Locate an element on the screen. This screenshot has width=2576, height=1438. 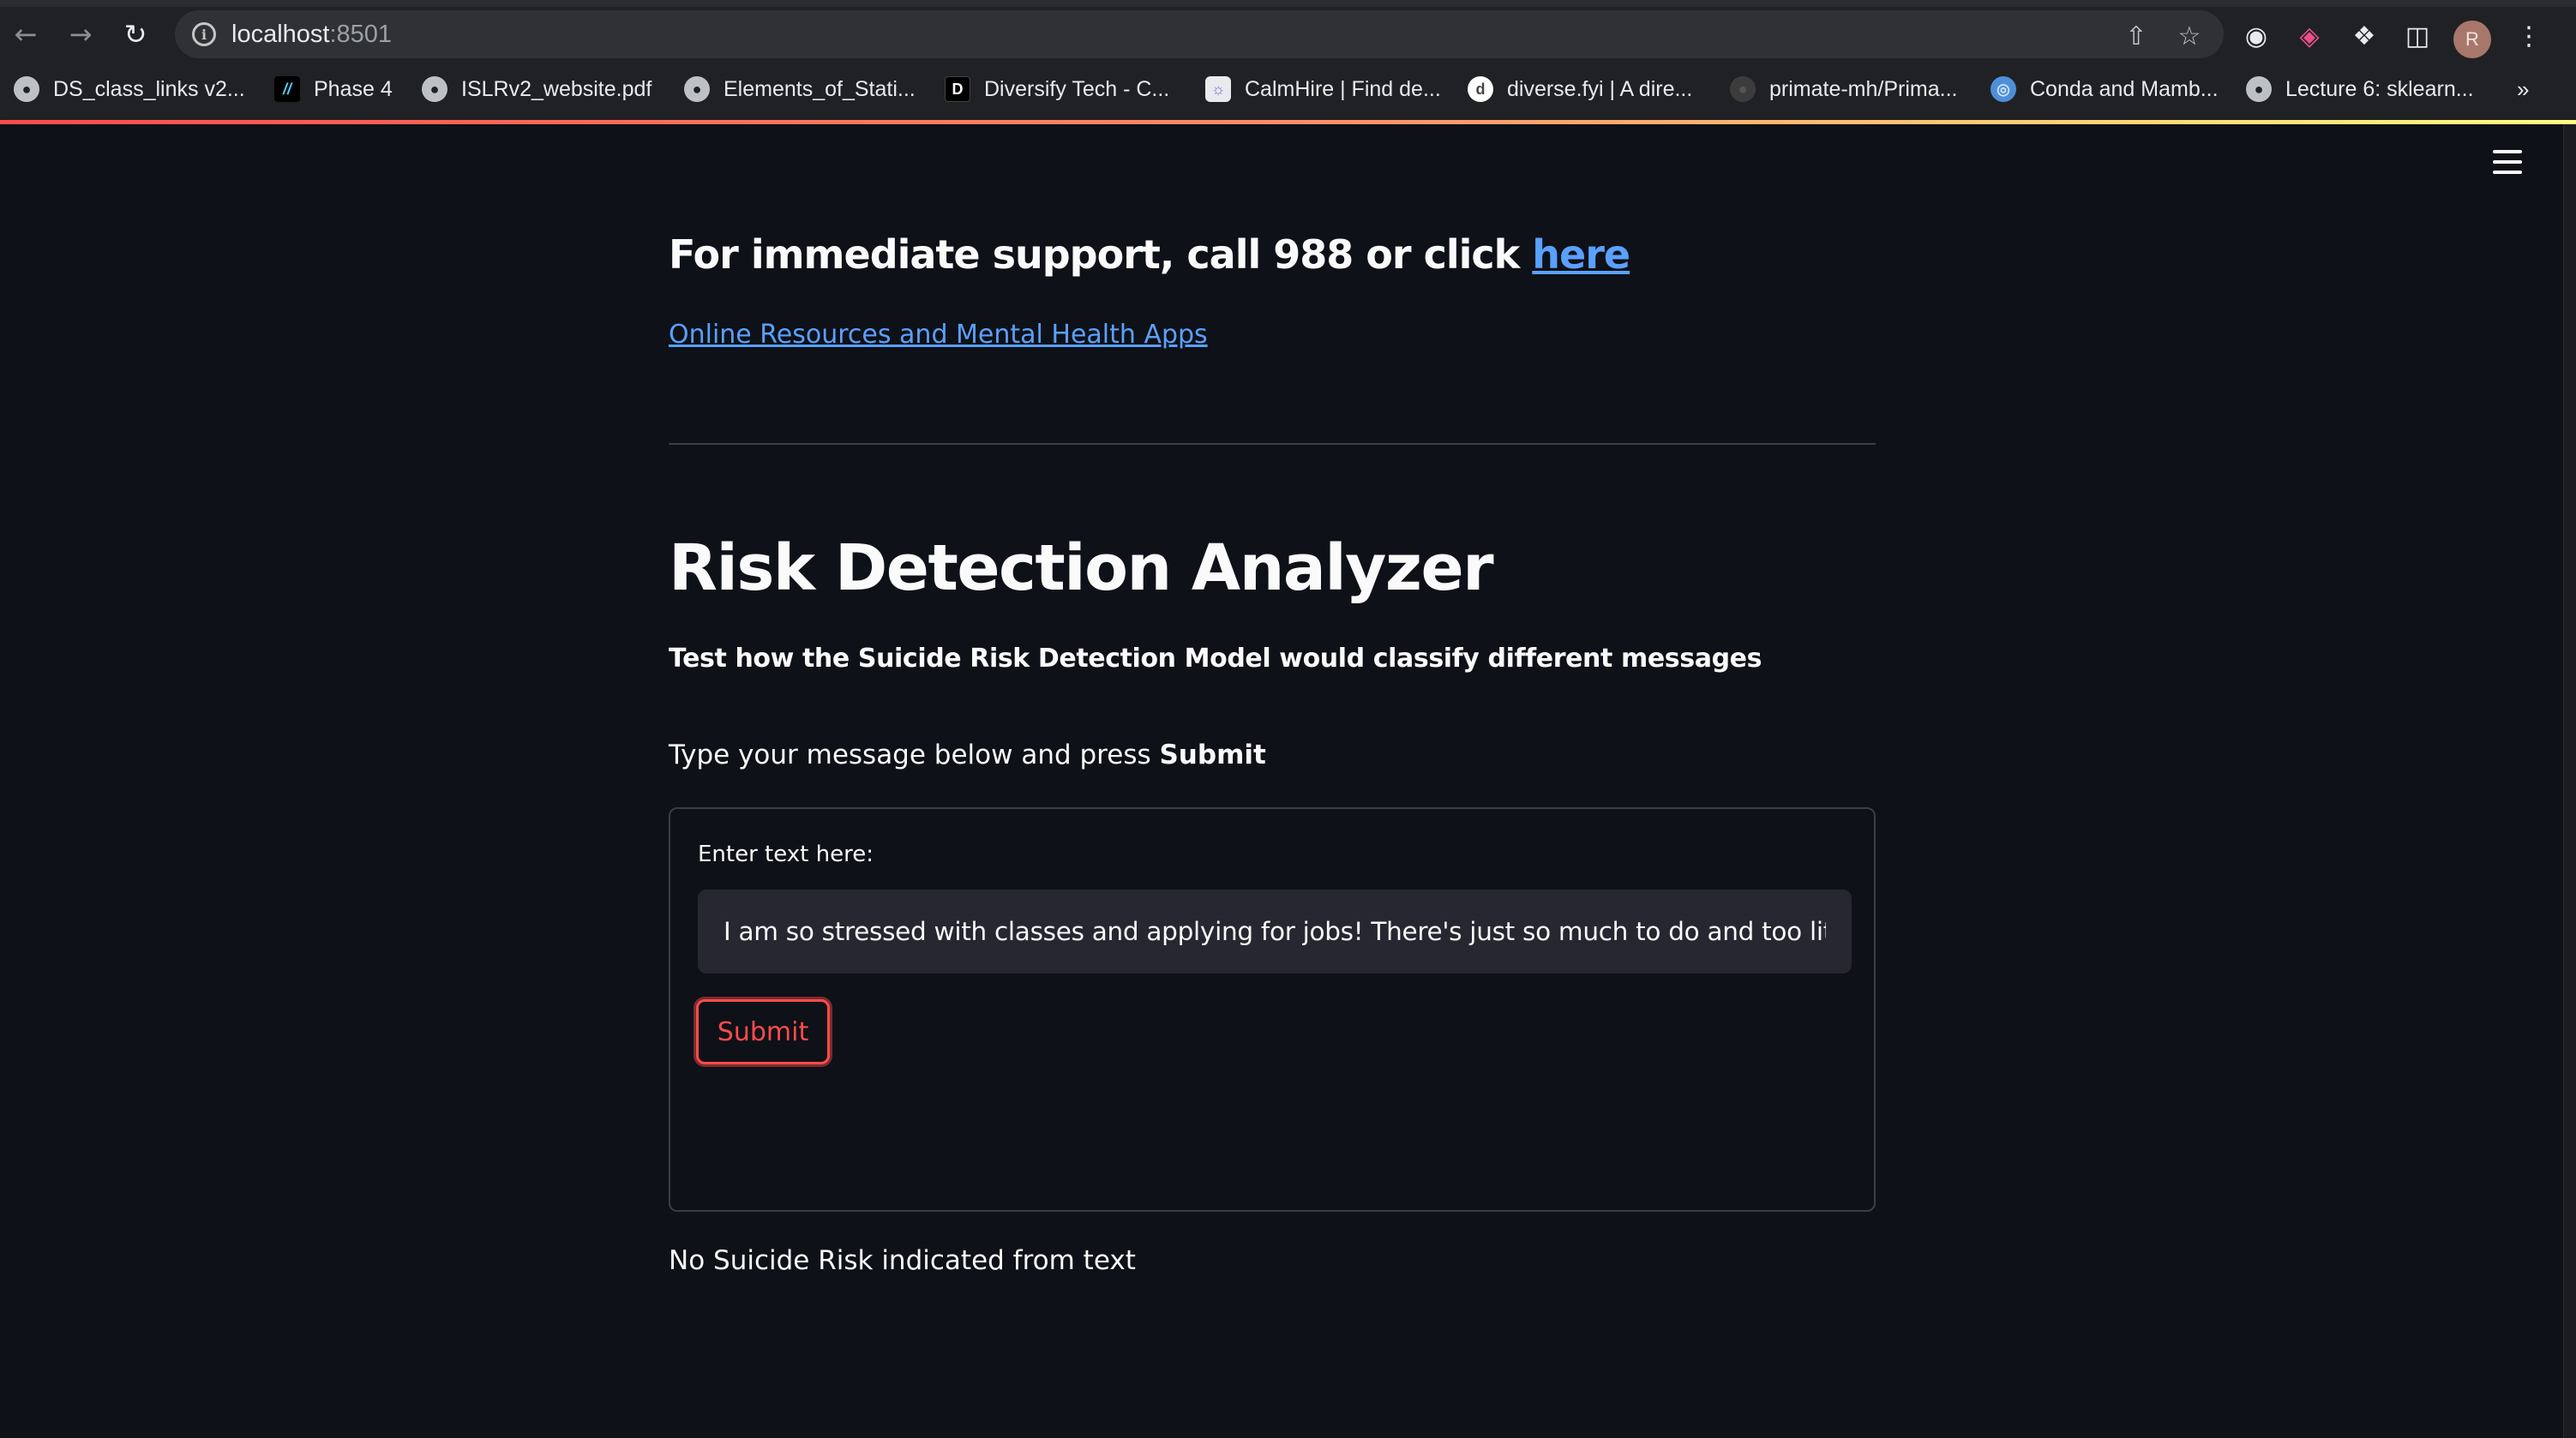
tab-strip is located at coordinates (1288, 3).